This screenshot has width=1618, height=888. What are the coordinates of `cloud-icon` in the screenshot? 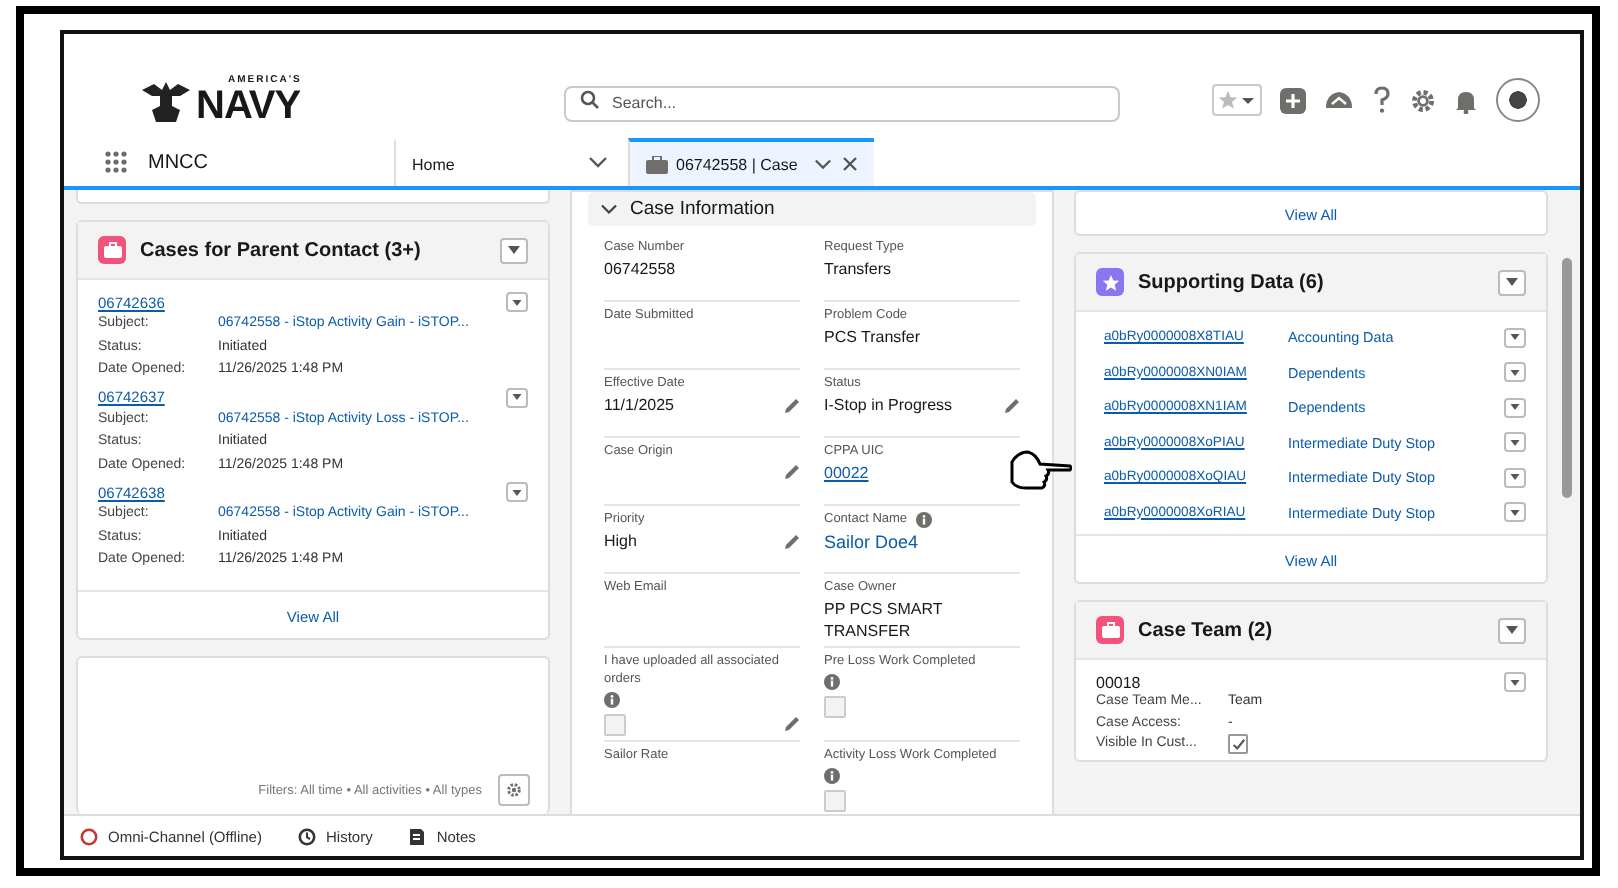 It's located at (1339, 100).